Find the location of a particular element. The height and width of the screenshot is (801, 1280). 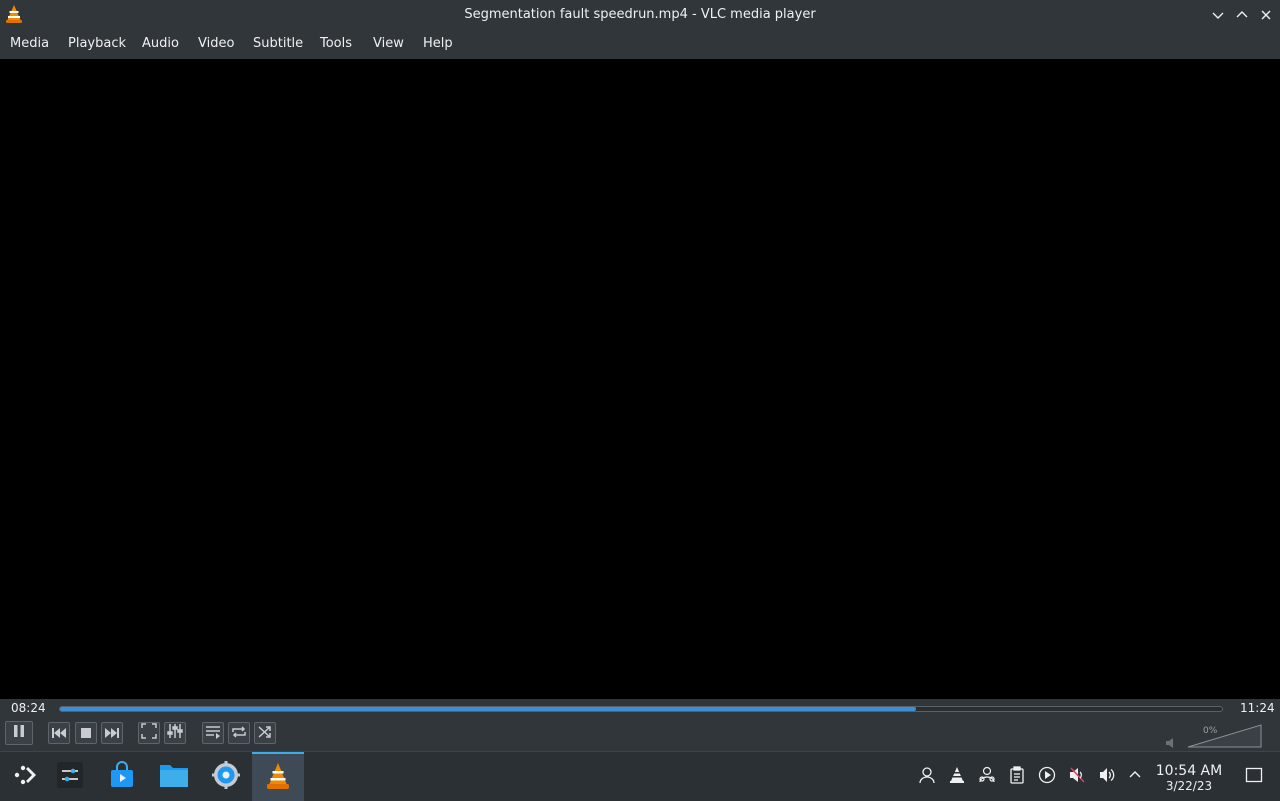

extended-settings-button is located at coordinates (175, 733).